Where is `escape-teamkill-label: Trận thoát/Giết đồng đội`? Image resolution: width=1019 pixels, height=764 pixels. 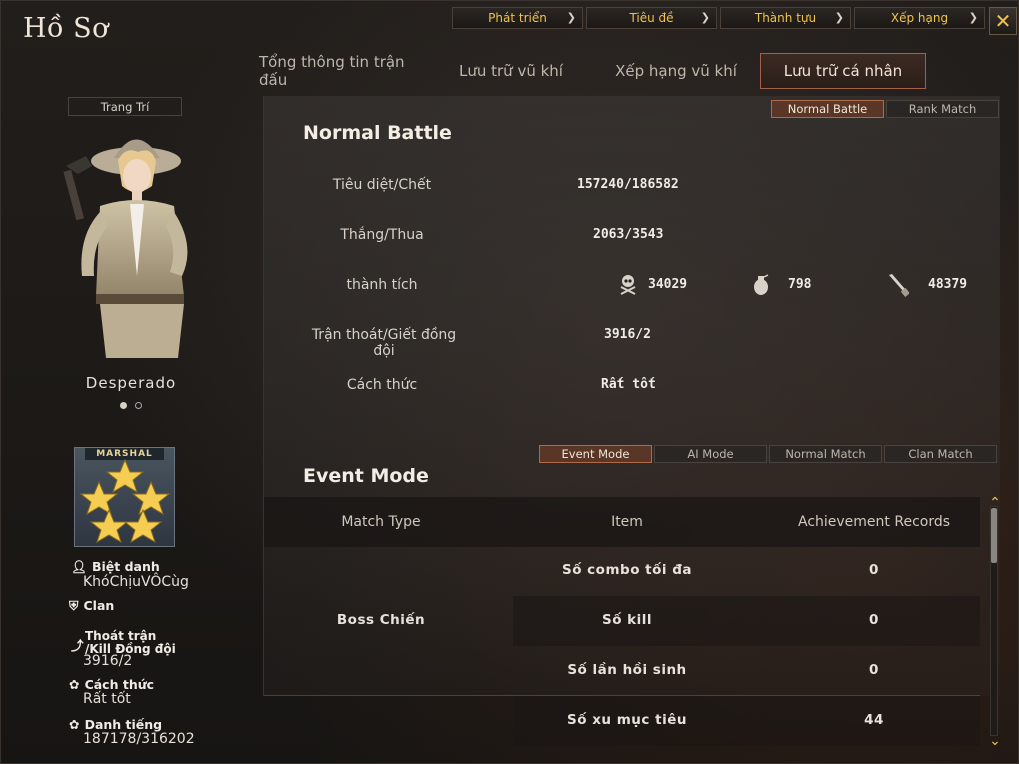 escape-teamkill-label: Trận thoát/Giết đồng đội is located at coordinates (384, 343).